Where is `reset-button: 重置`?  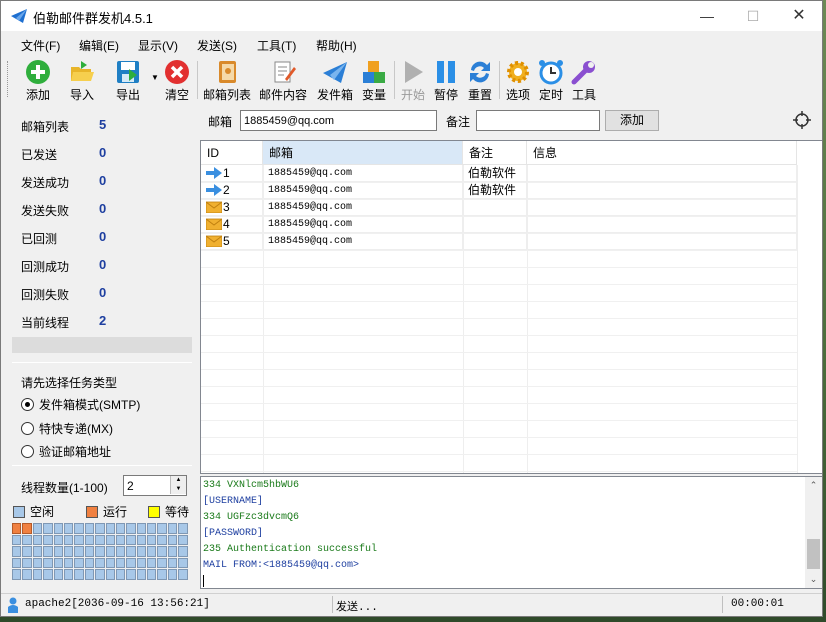 reset-button: 重置 is located at coordinates (480, 81).